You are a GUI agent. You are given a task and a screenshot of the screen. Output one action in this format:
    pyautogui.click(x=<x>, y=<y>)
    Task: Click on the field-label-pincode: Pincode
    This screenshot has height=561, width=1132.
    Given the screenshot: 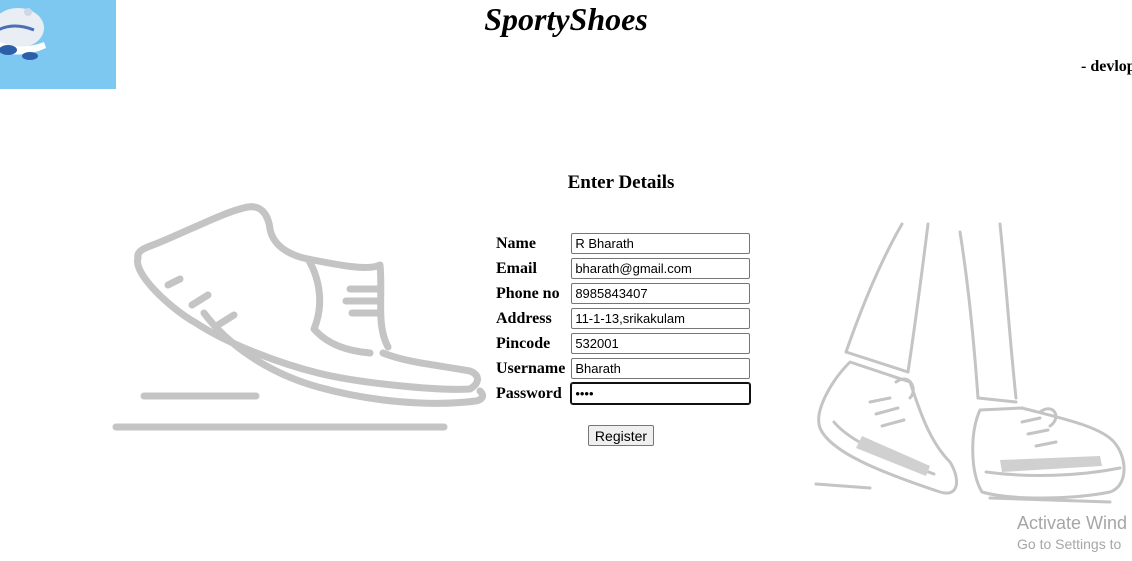 What is the action you would take?
    pyautogui.click(x=523, y=343)
    